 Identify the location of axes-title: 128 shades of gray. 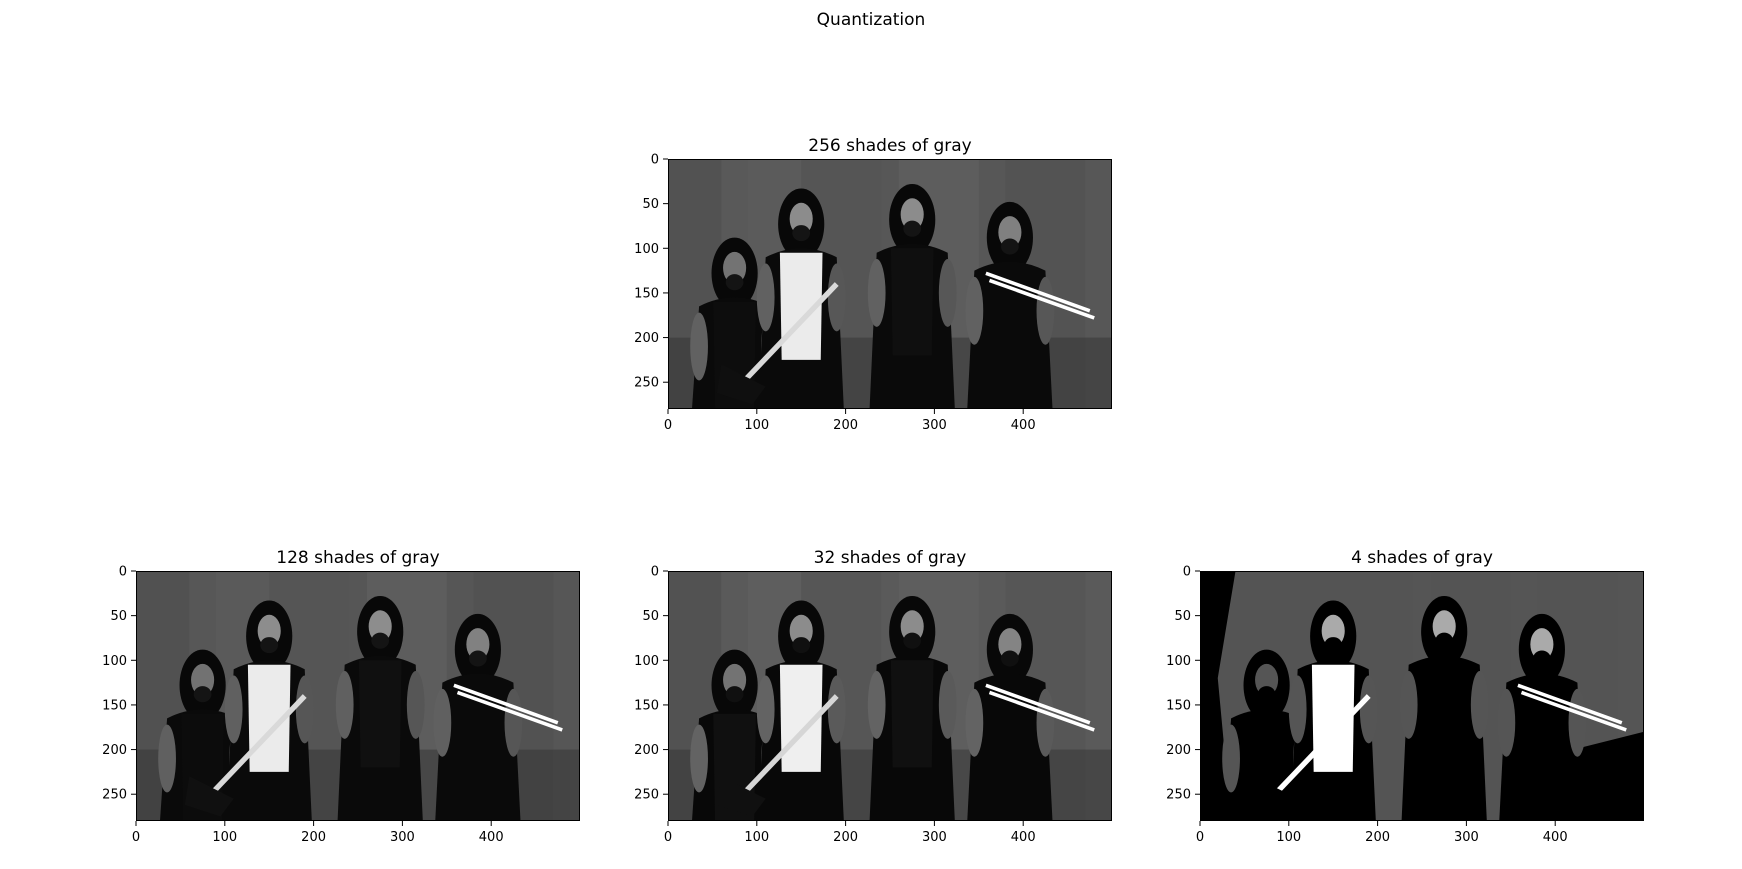
(357, 558).